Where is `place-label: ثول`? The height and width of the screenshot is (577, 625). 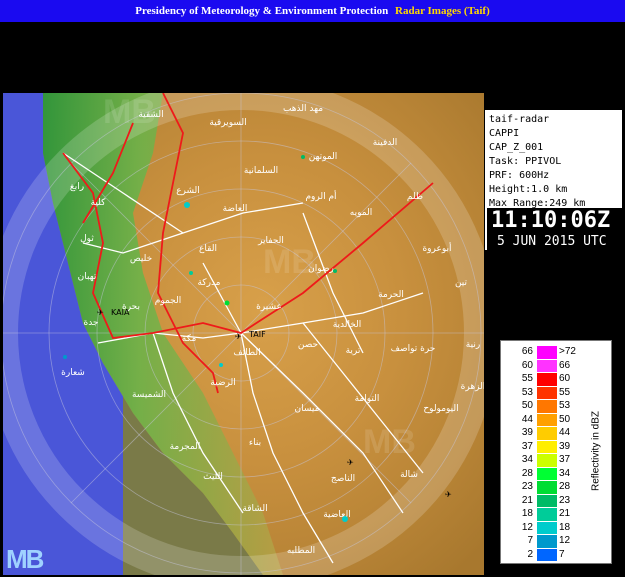
place-label: ثول is located at coordinates (87, 239).